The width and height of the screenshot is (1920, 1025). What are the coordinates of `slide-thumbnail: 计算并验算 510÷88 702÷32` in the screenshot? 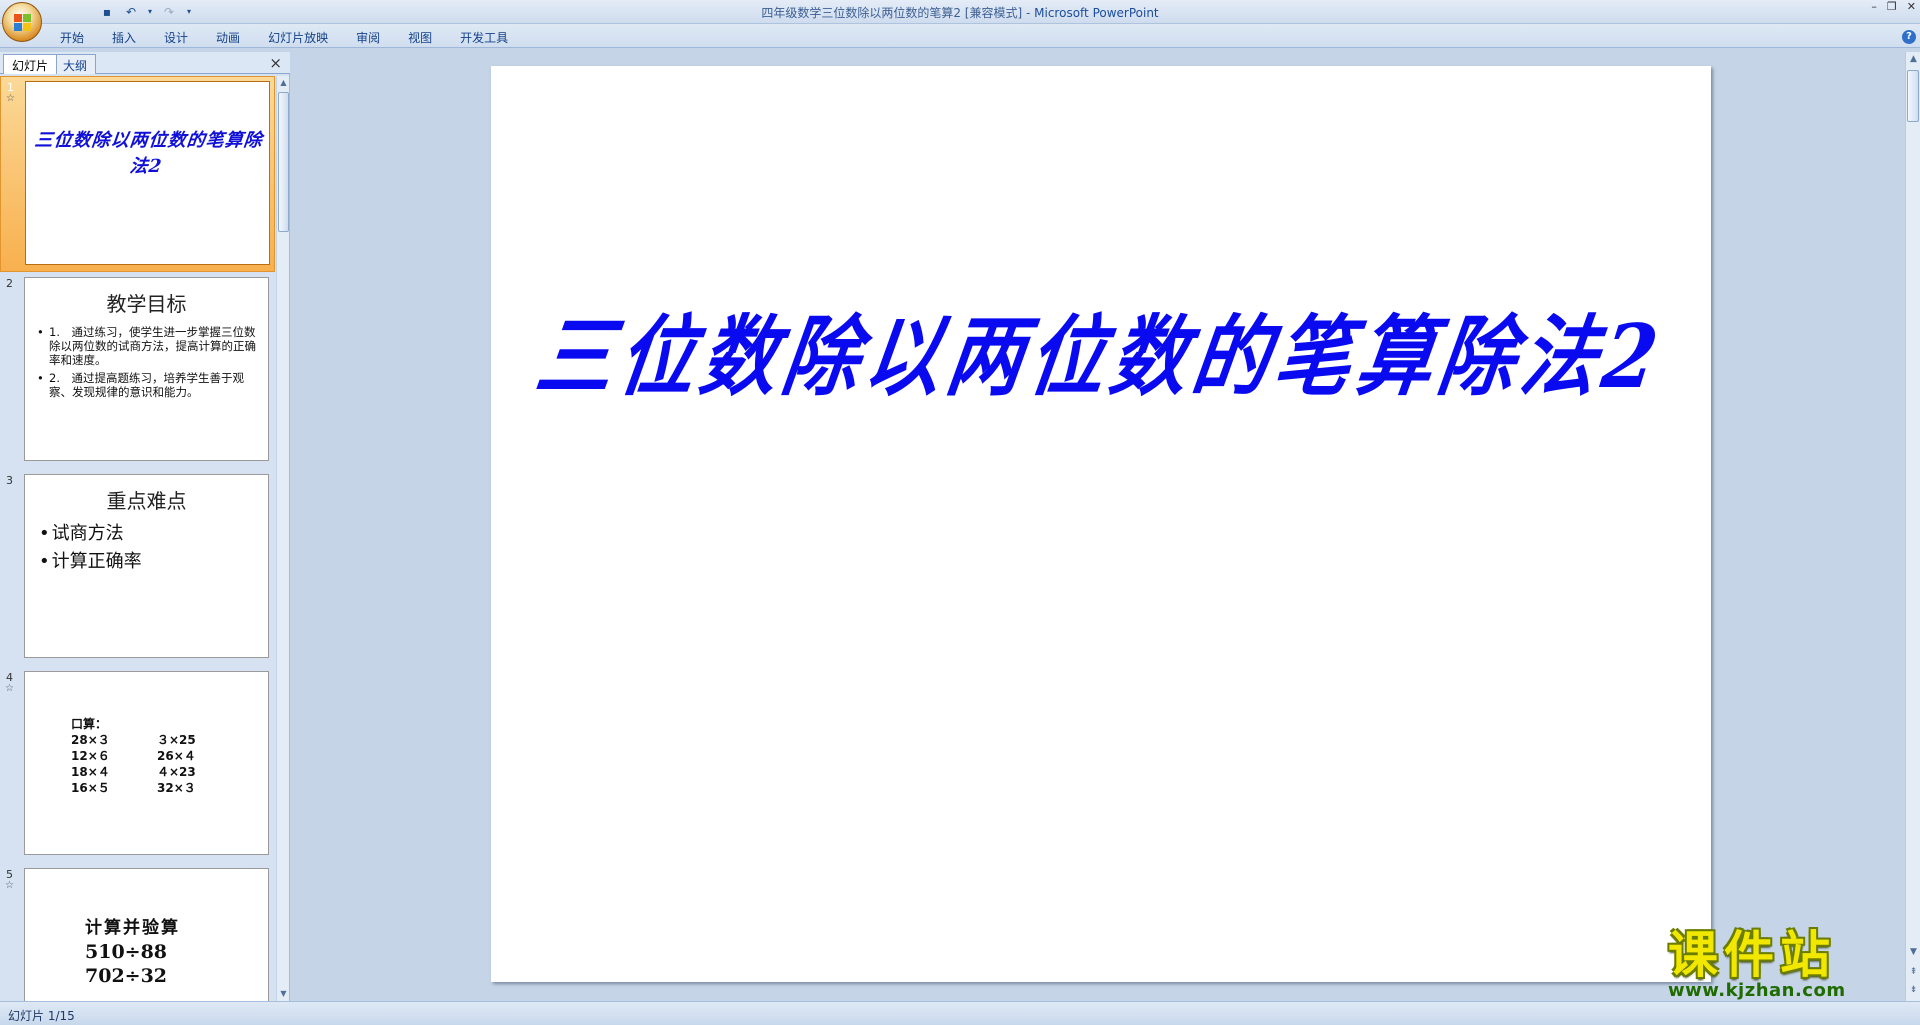 It's located at (146, 934).